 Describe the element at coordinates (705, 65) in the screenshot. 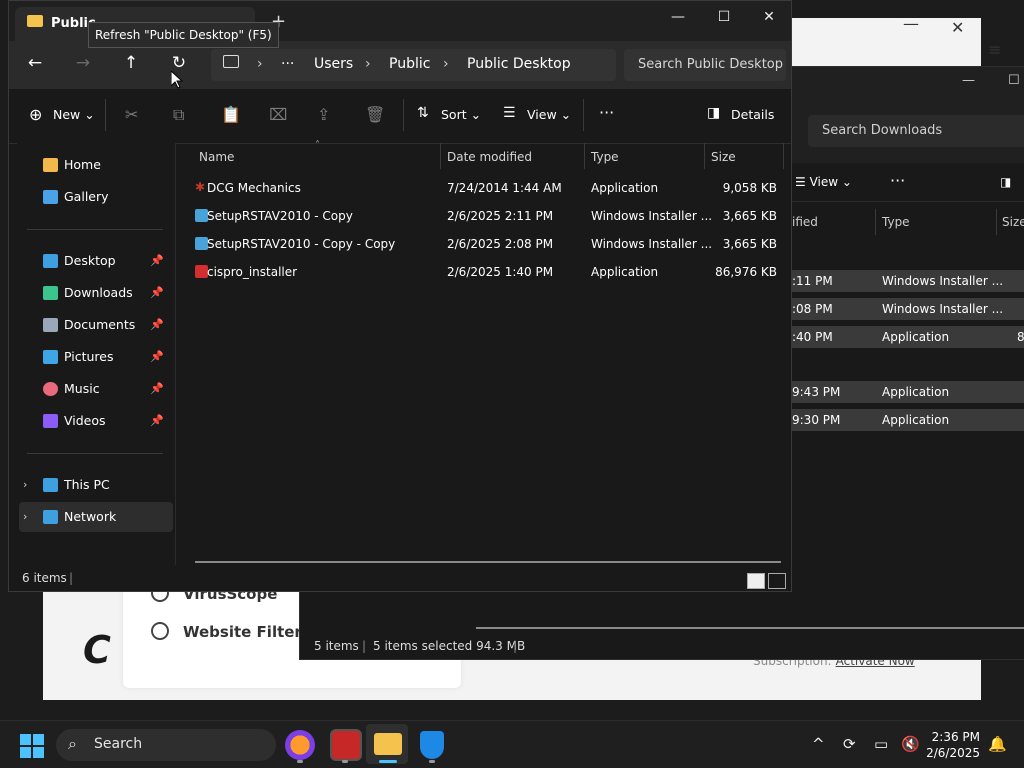

I see `search-input: Search Public Desktop` at that location.